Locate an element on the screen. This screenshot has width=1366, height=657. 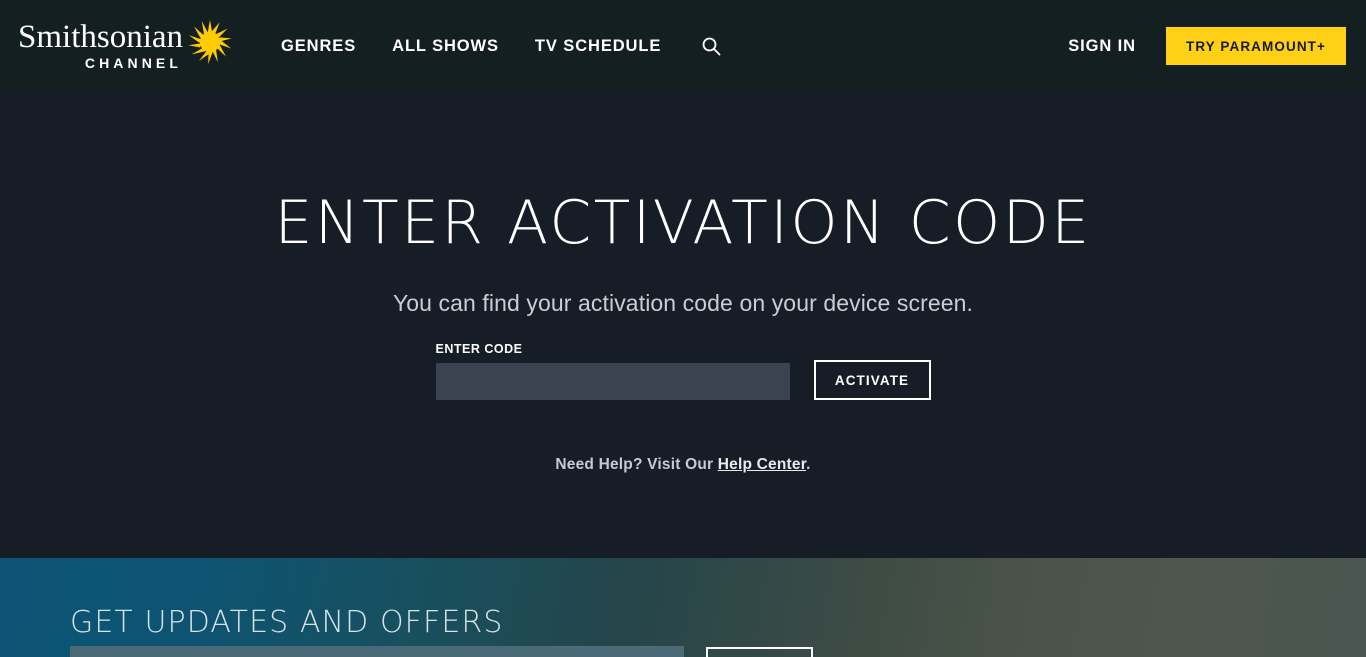
updates-title: GET UPDATES AND OFFERS is located at coordinates (287, 622).